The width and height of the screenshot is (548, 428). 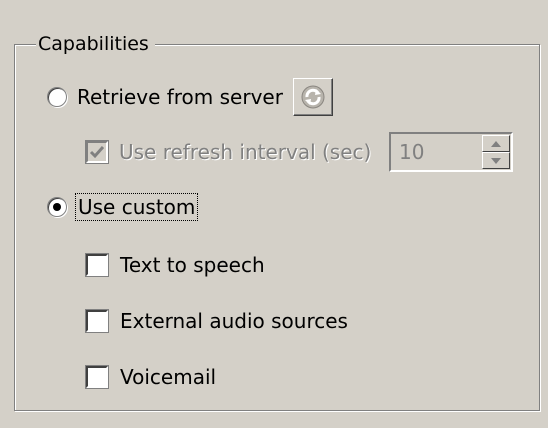 I want to click on text-to-speech-label: Text to speech, so click(x=192, y=265).